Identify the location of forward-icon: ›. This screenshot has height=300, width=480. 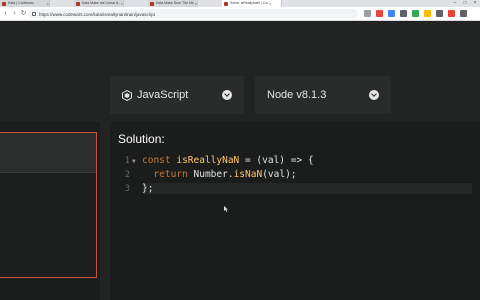
(14, 14).